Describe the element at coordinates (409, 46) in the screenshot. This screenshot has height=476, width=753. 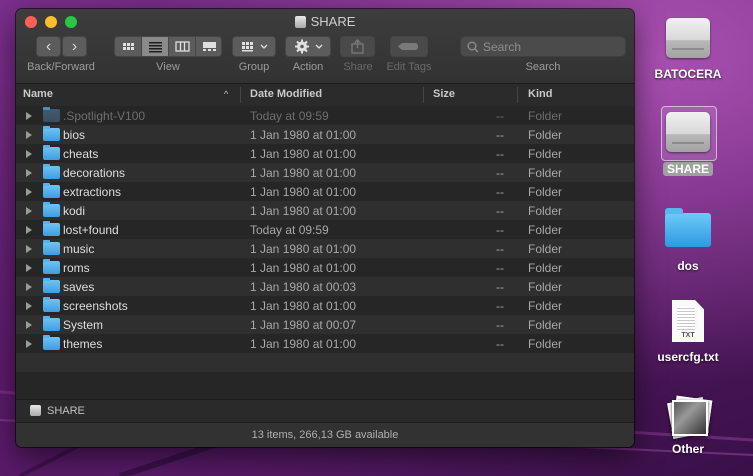
I see `edit-tags-button` at that location.